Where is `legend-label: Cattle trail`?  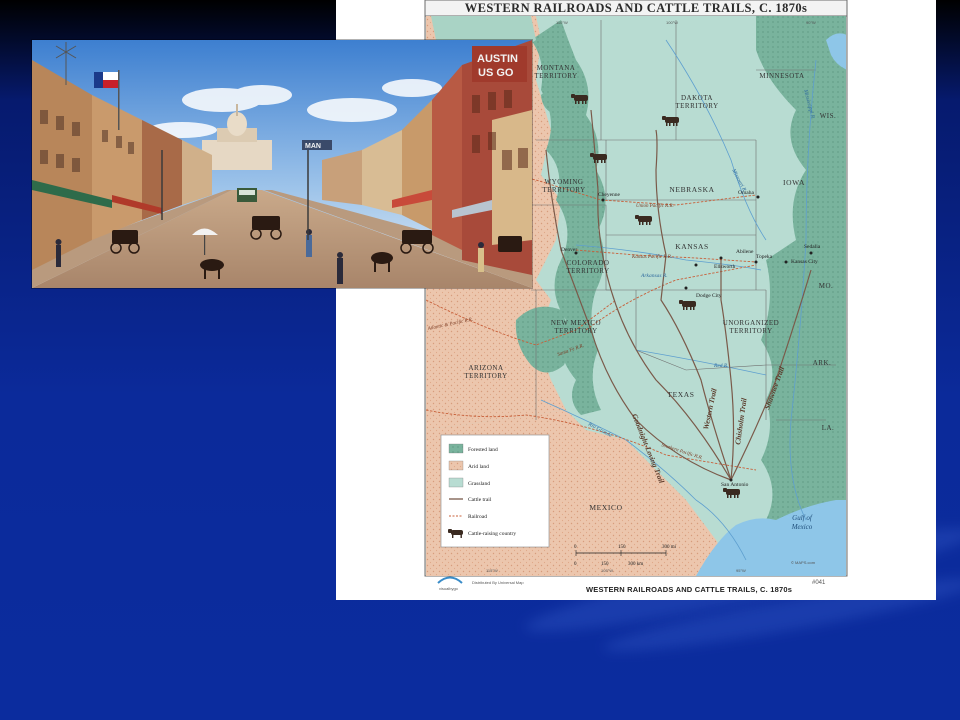 legend-label: Cattle trail is located at coordinates (480, 500).